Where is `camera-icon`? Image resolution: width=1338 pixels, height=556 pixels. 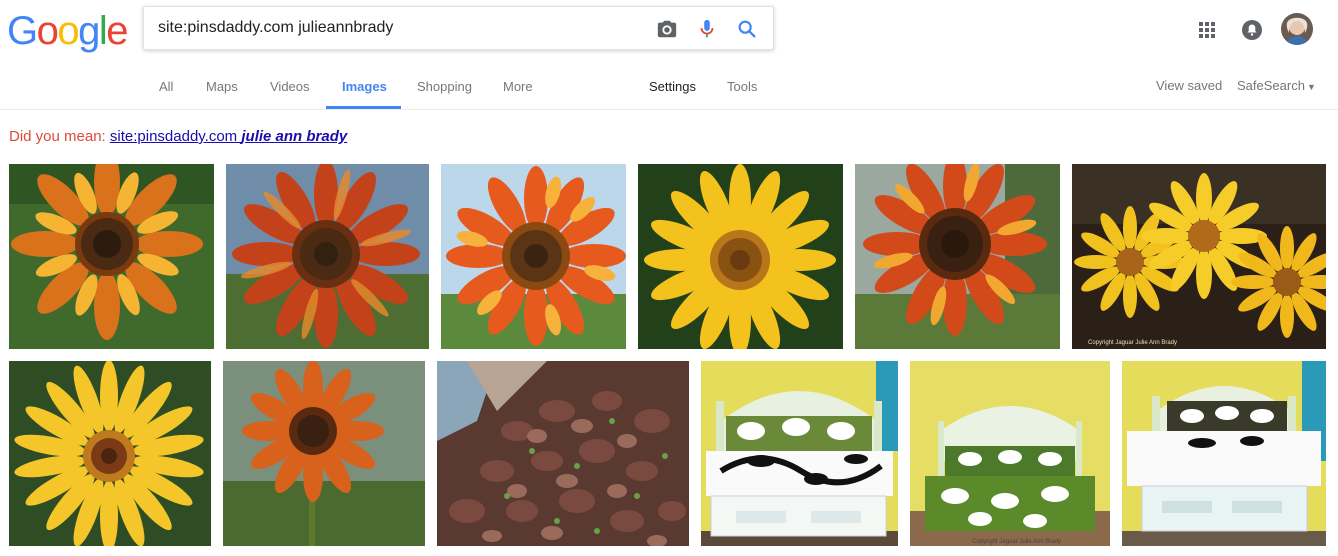 camera-icon is located at coordinates (667, 29).